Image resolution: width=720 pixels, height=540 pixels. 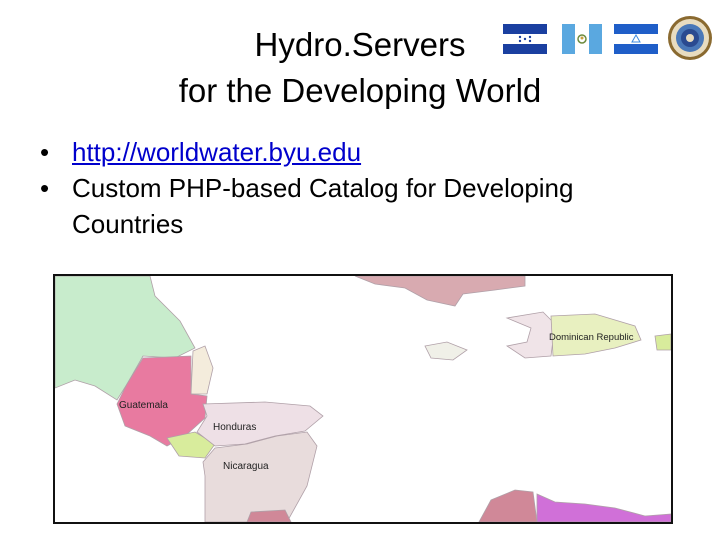 What do you see at coordinates (246, 466) in the screenshot?
I see `label-nicaragua: Nicaragua` at bounding box center [246, 466].